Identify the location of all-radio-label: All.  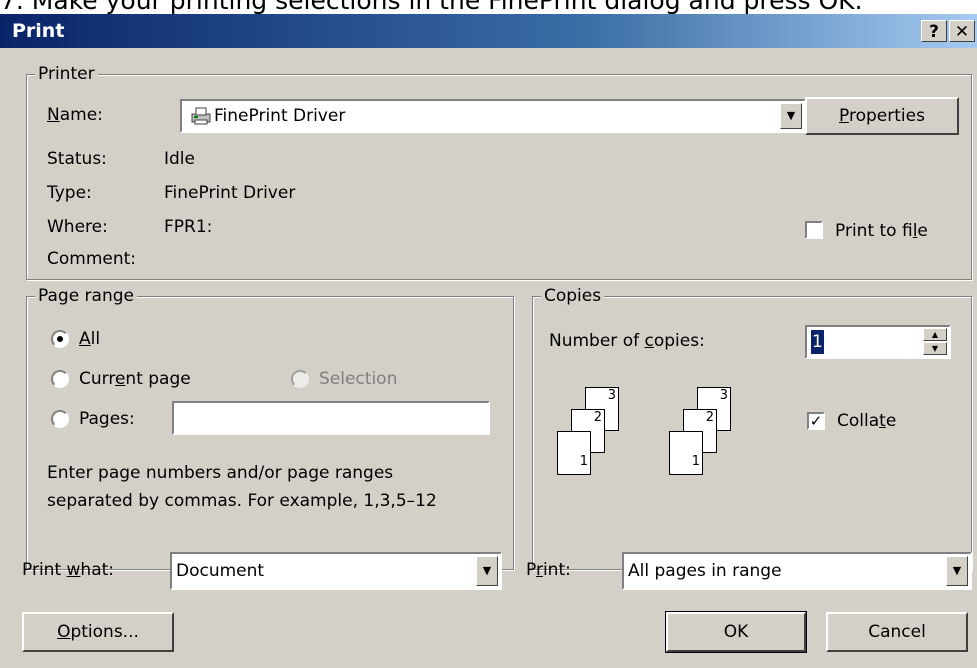
(90, 339).